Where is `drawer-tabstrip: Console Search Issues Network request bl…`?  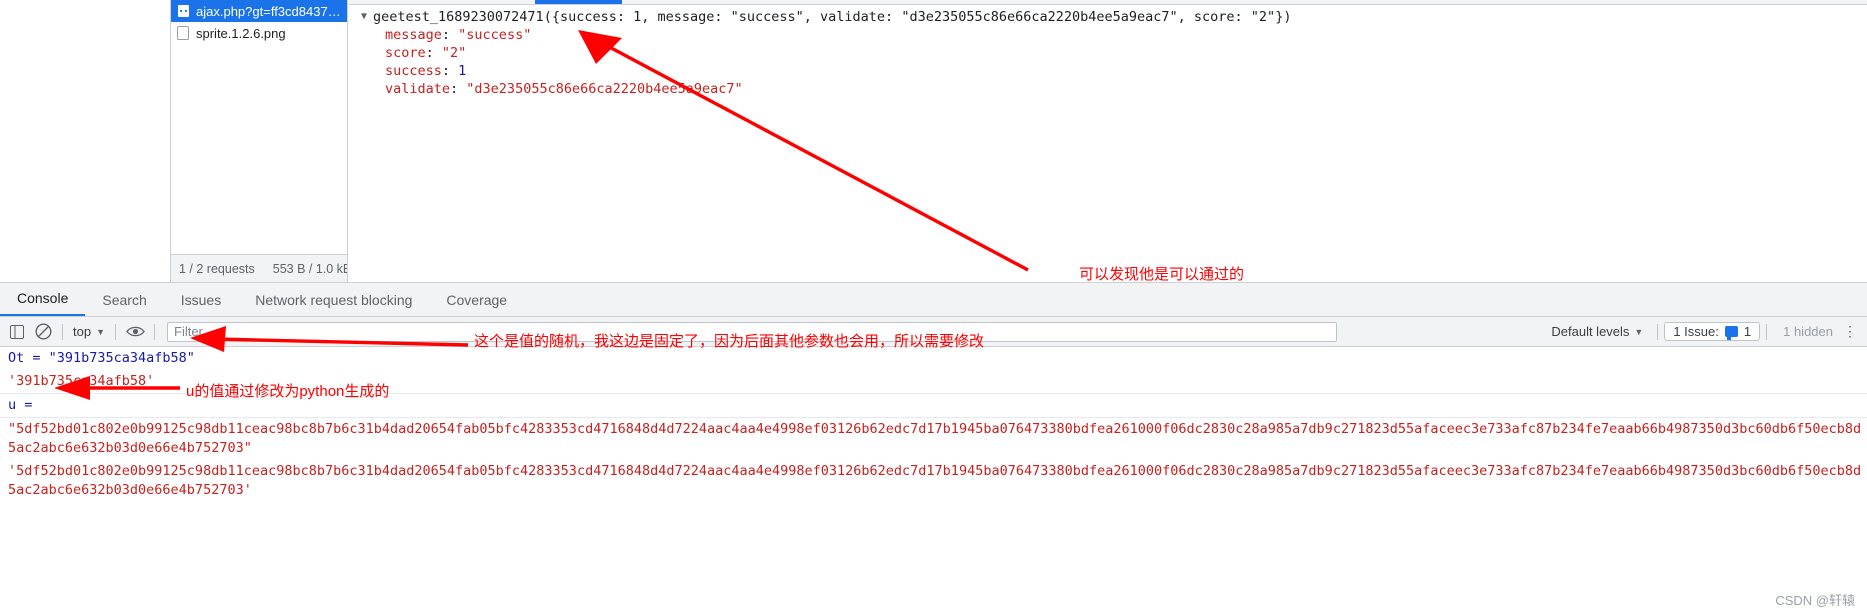
drawer-tabstrip: Console Search Issues Network request bl… is located at coordinates (933, 300).